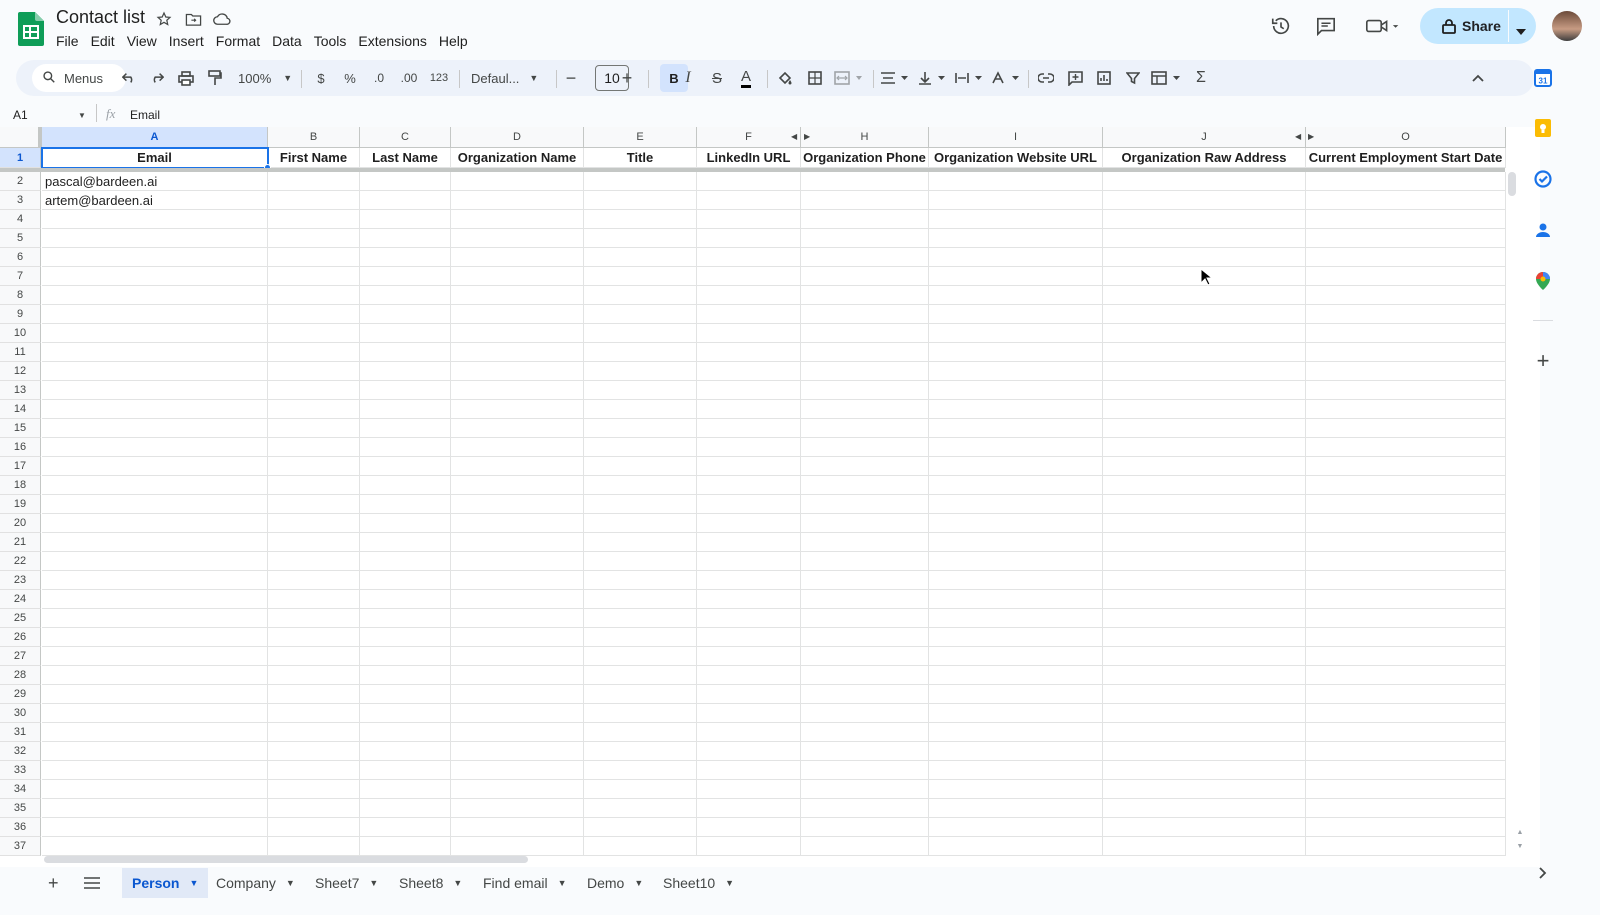 The height and width of the screenshot is (915, 1600). What do you see at coordinates (129, 78) in the screenshot?
I see `undo-icon` at bounding box center [129, 78].